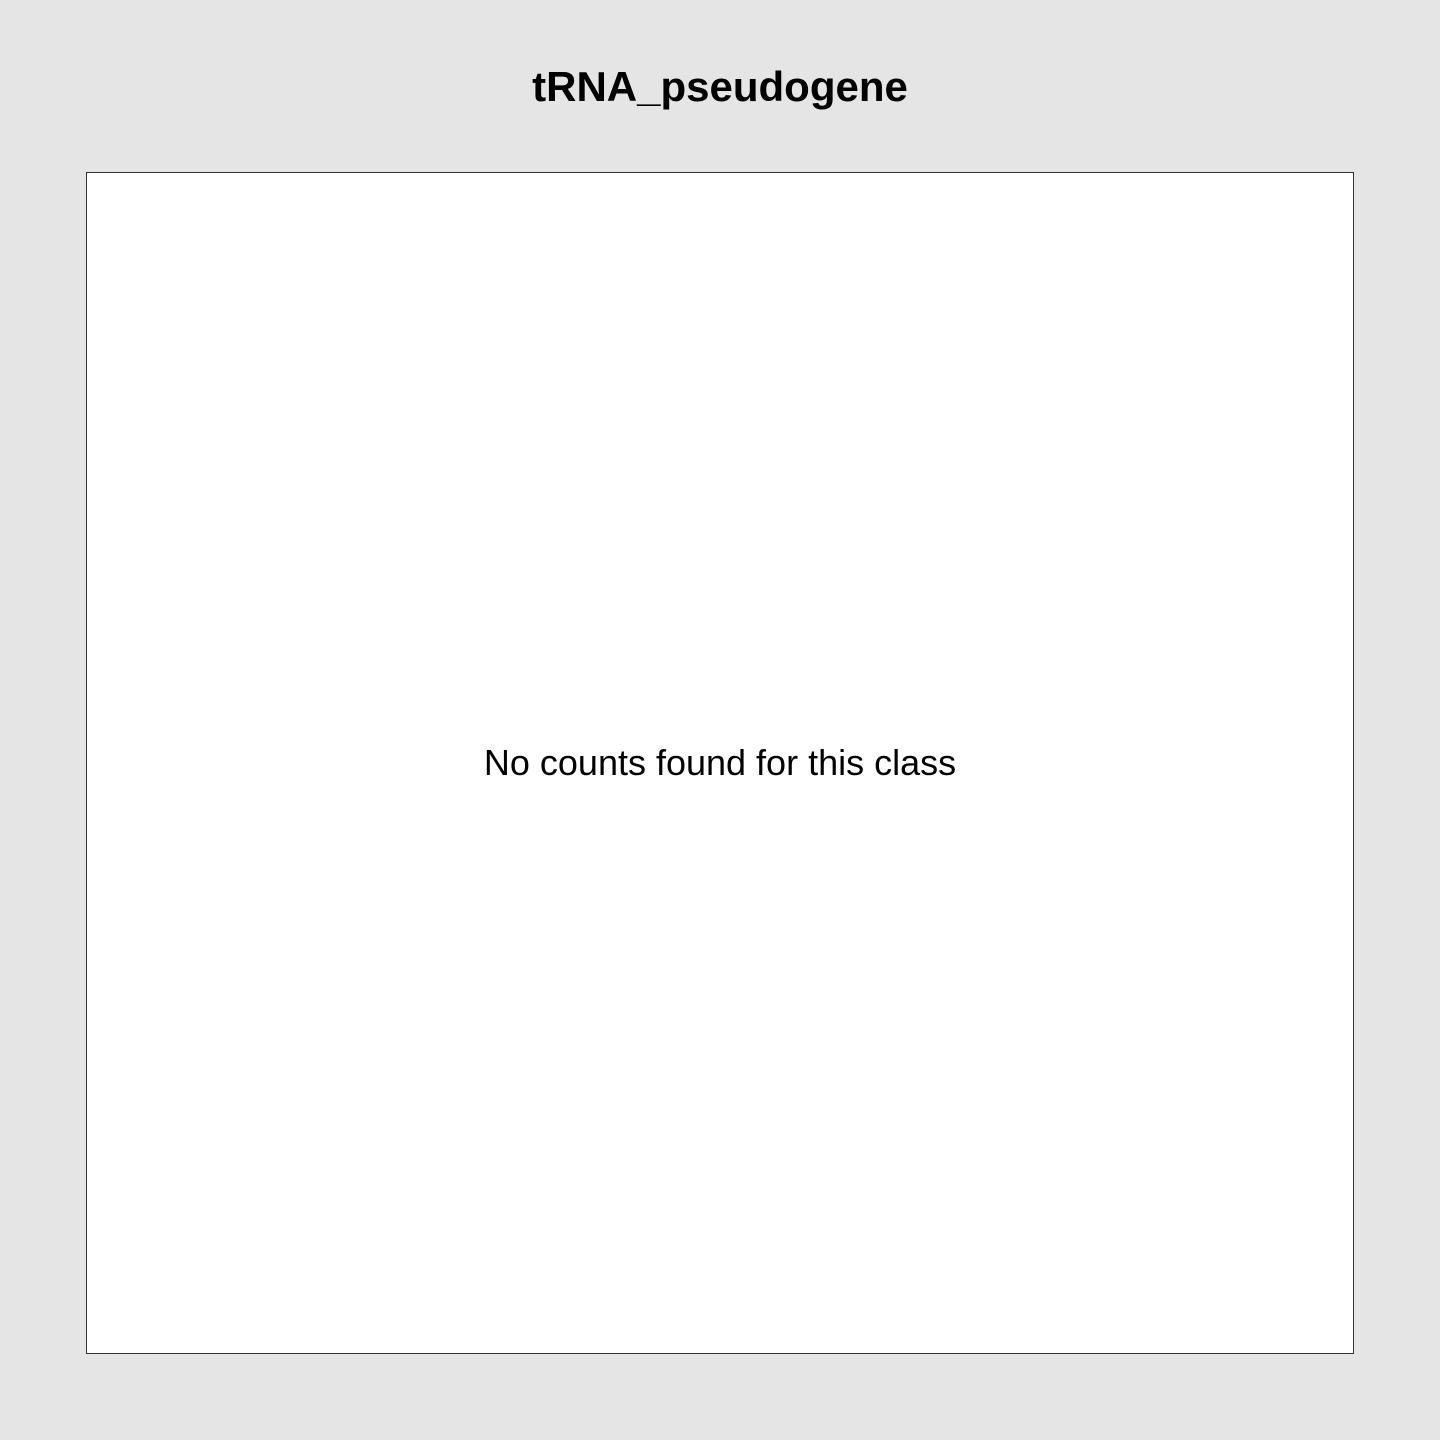 Image resolution: width=1440 pixels, height=1440 pixels. I want to click on chart-title: tRNA_pseudogene, so click(720, 86).